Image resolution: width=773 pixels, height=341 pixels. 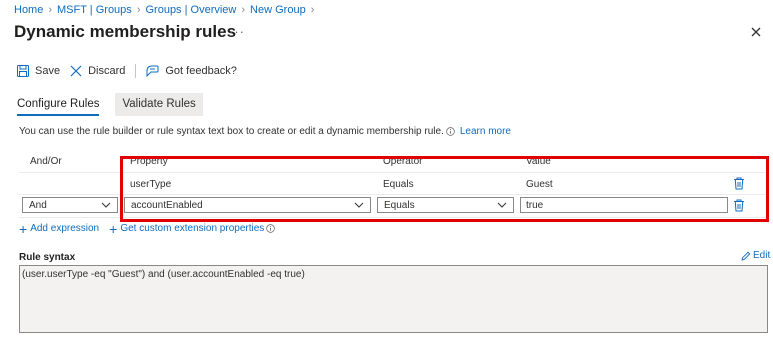 I want to click on save-label: Save, so click(x=48, y=71).